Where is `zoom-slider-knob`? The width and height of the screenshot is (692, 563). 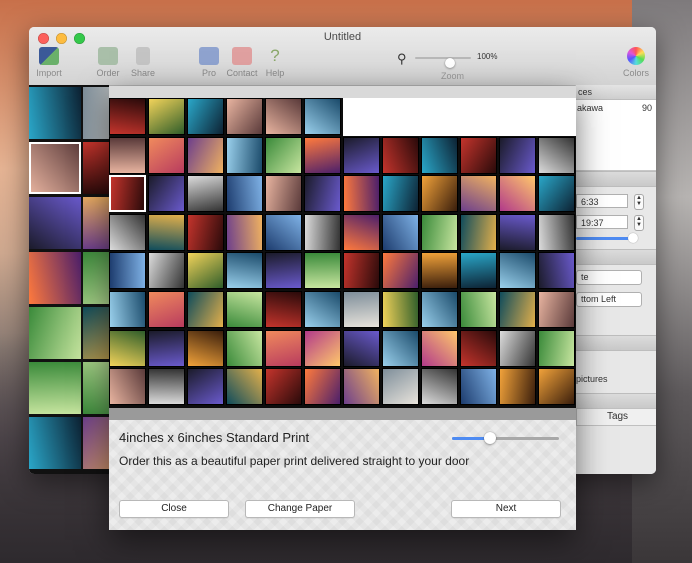
zoom-slider-knob is located at coordinates (450, 63).